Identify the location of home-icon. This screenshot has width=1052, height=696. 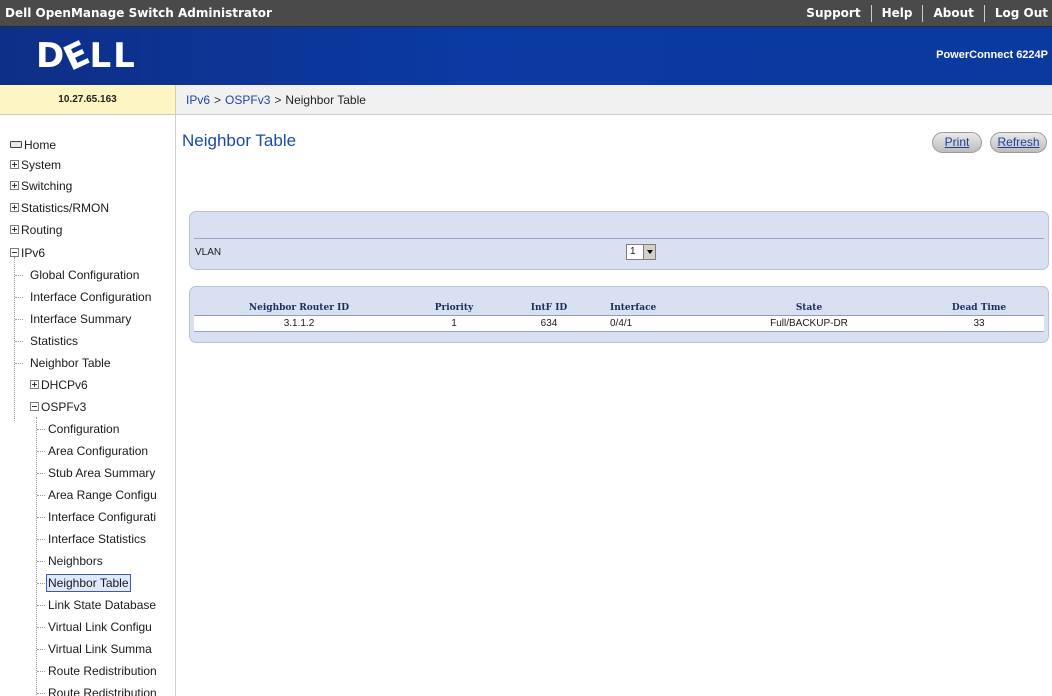
(16, 145).